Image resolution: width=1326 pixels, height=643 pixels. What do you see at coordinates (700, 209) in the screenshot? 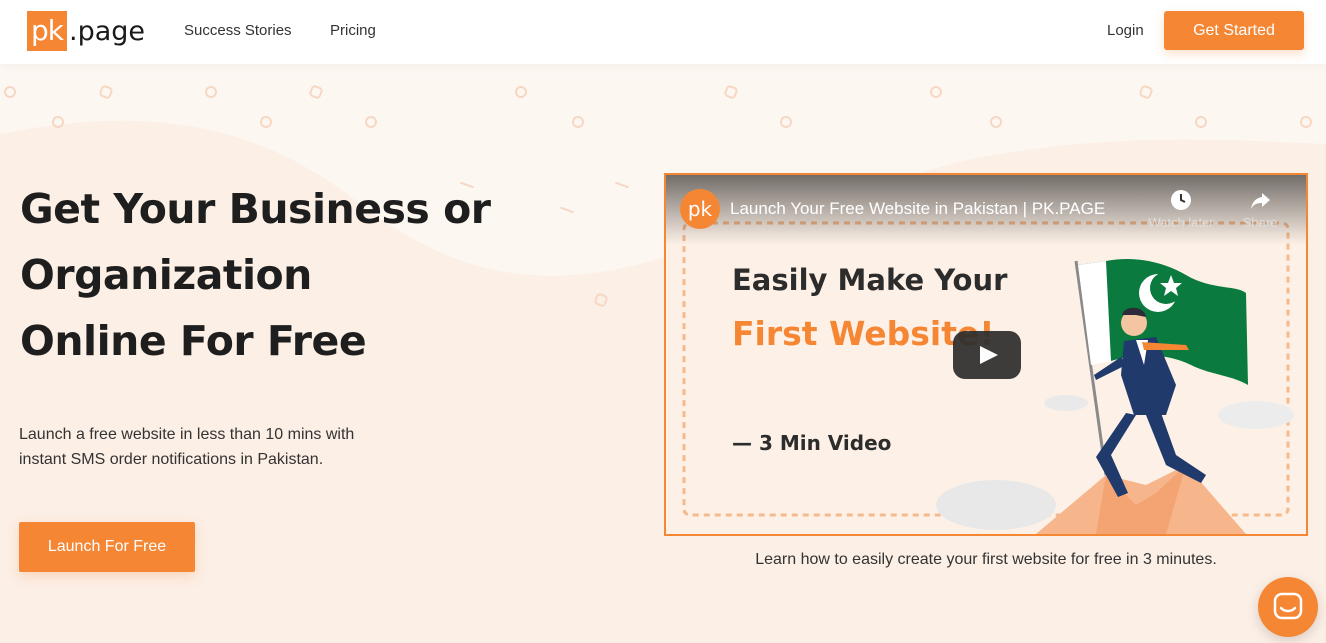
I see `channel-avatar: pk` at bounding box center [700, 209].